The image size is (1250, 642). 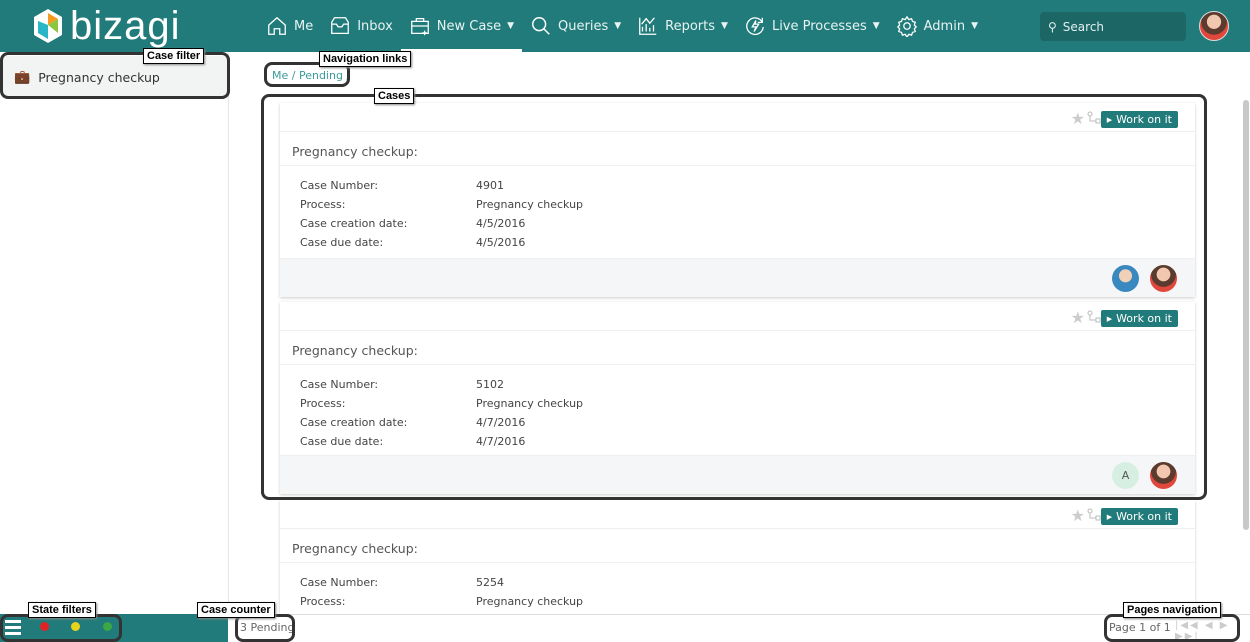 What do you see at coordinates (174, 56) in the screenshot?
I see `annotation-case-filter: Case filter` at bounding box center [174, 56].